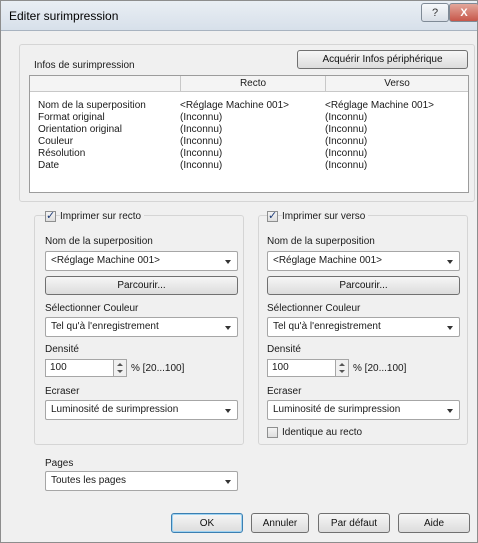 This screenshot has height=543, width=478. Describe the element at coordinates (327, 260) in the screenshot. I see `verso-overlay-name-value: <Réglage Machine 001>` at that location.